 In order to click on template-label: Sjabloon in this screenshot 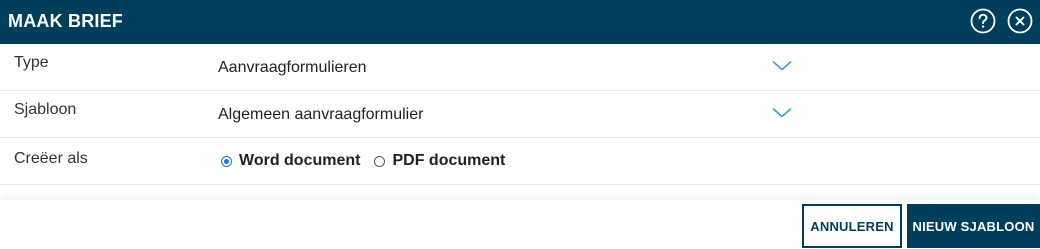, I will do `click(45, 109)`.